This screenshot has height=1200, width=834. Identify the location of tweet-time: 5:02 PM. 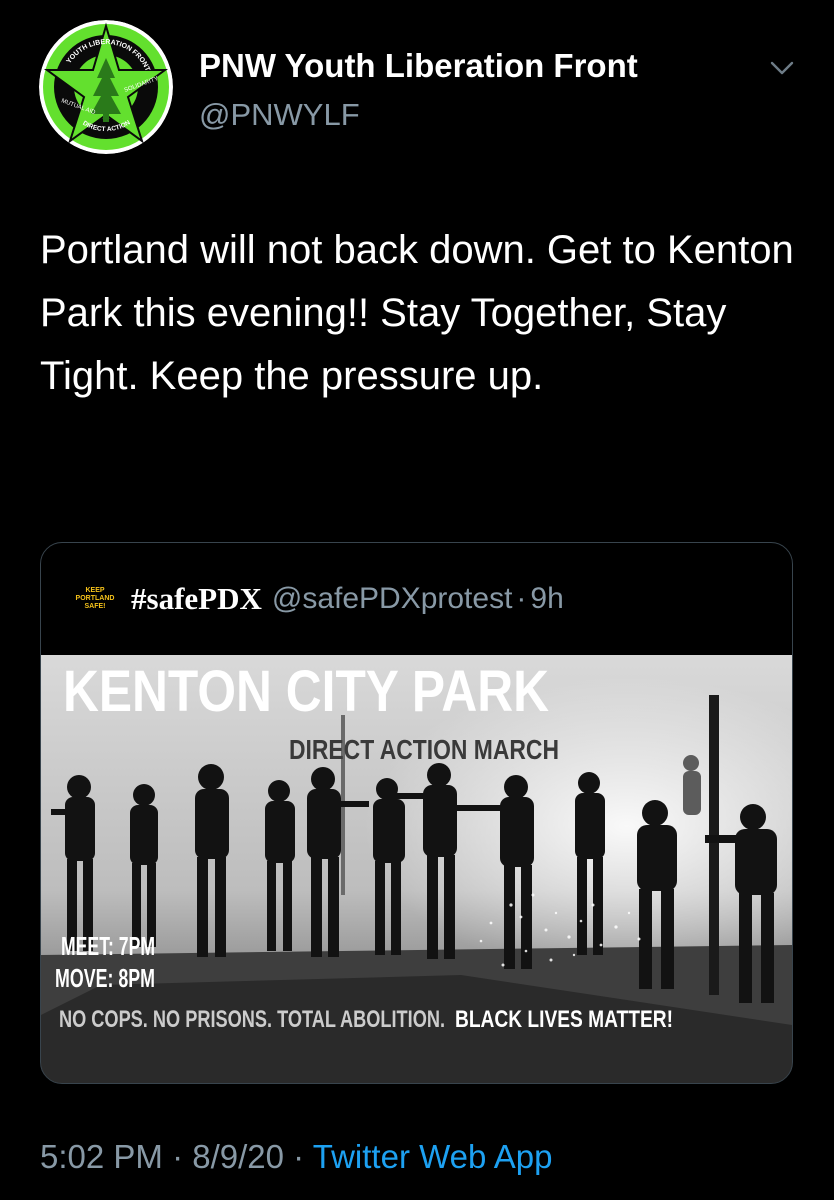
(101, 1156).